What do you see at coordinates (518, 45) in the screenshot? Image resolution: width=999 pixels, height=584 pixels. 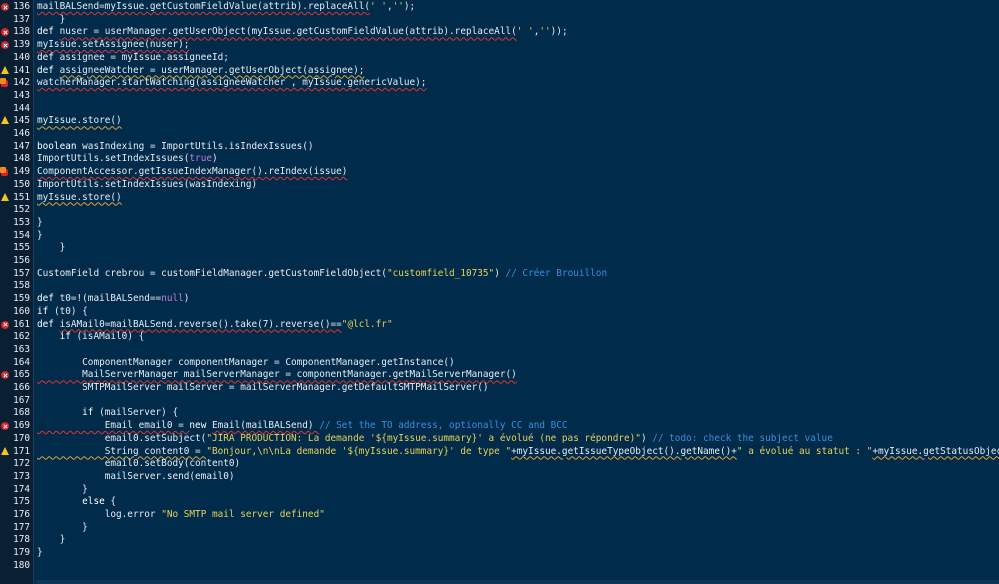 I see `code-line: myIssue.setAssignee(nuser);` at bounding box center [518, 45].